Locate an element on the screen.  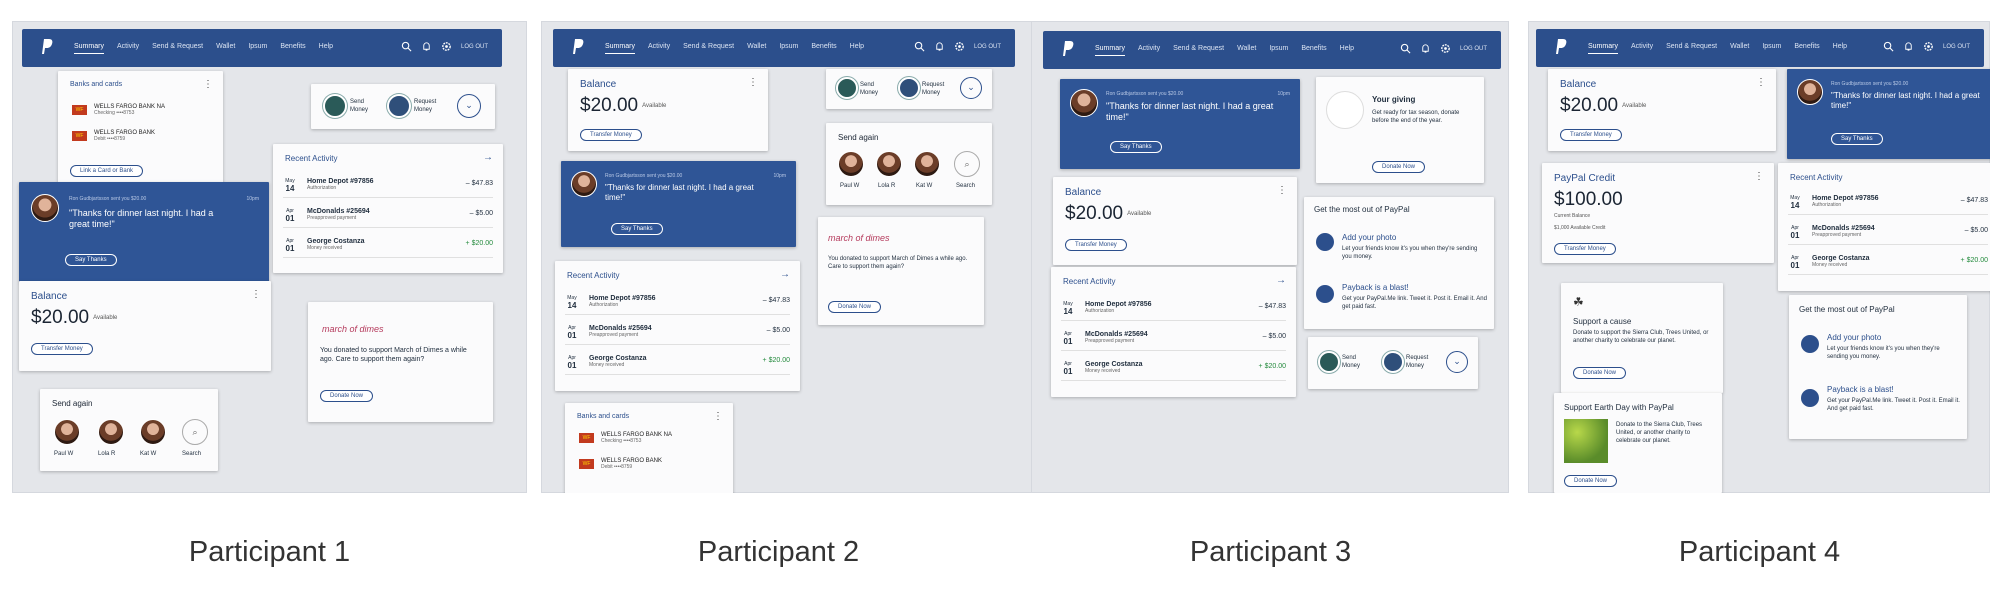
request-money-icon is located at coordinates (399, 106).